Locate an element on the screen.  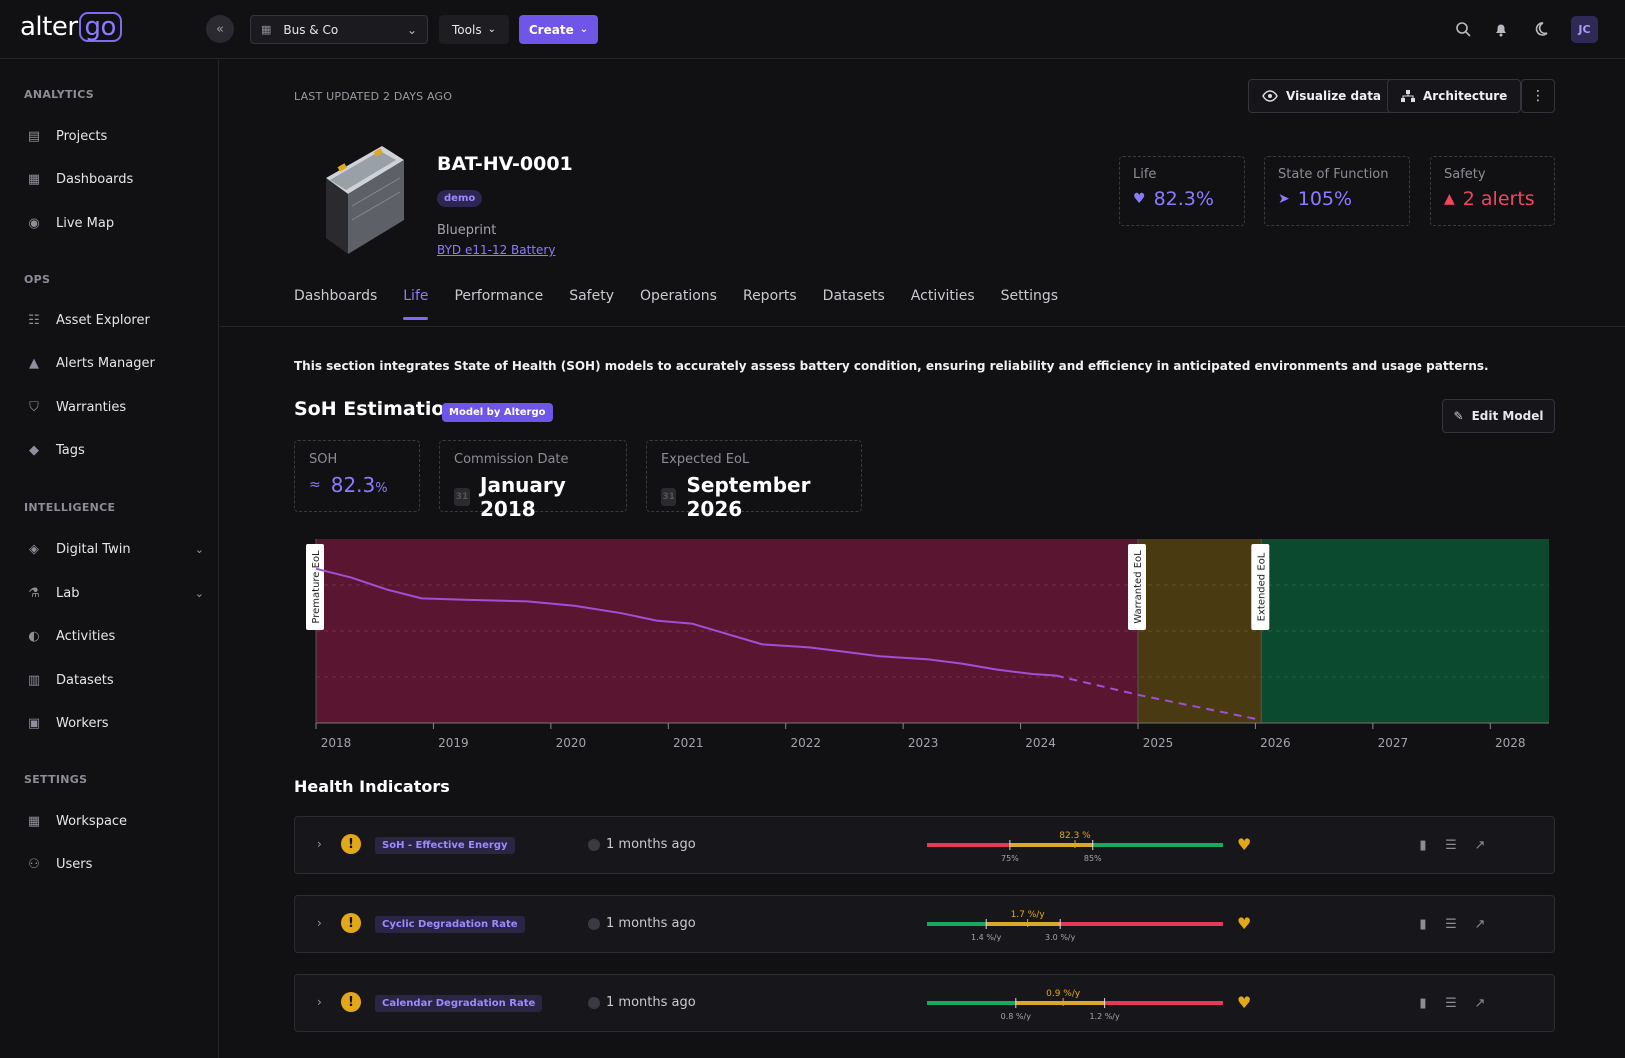
chevron-down-icon: ⌄ is located at coordinates (199, 593).